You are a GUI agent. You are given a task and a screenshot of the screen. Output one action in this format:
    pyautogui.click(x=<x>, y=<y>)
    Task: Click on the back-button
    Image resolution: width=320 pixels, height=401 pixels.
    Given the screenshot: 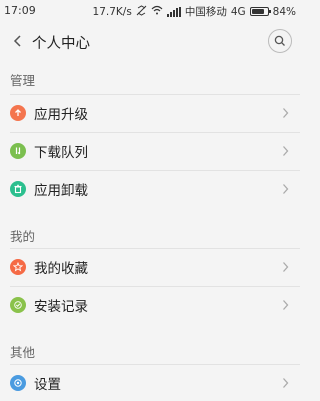 What is the action you would take?
    pyautogui.click(x=18, y=41)
    